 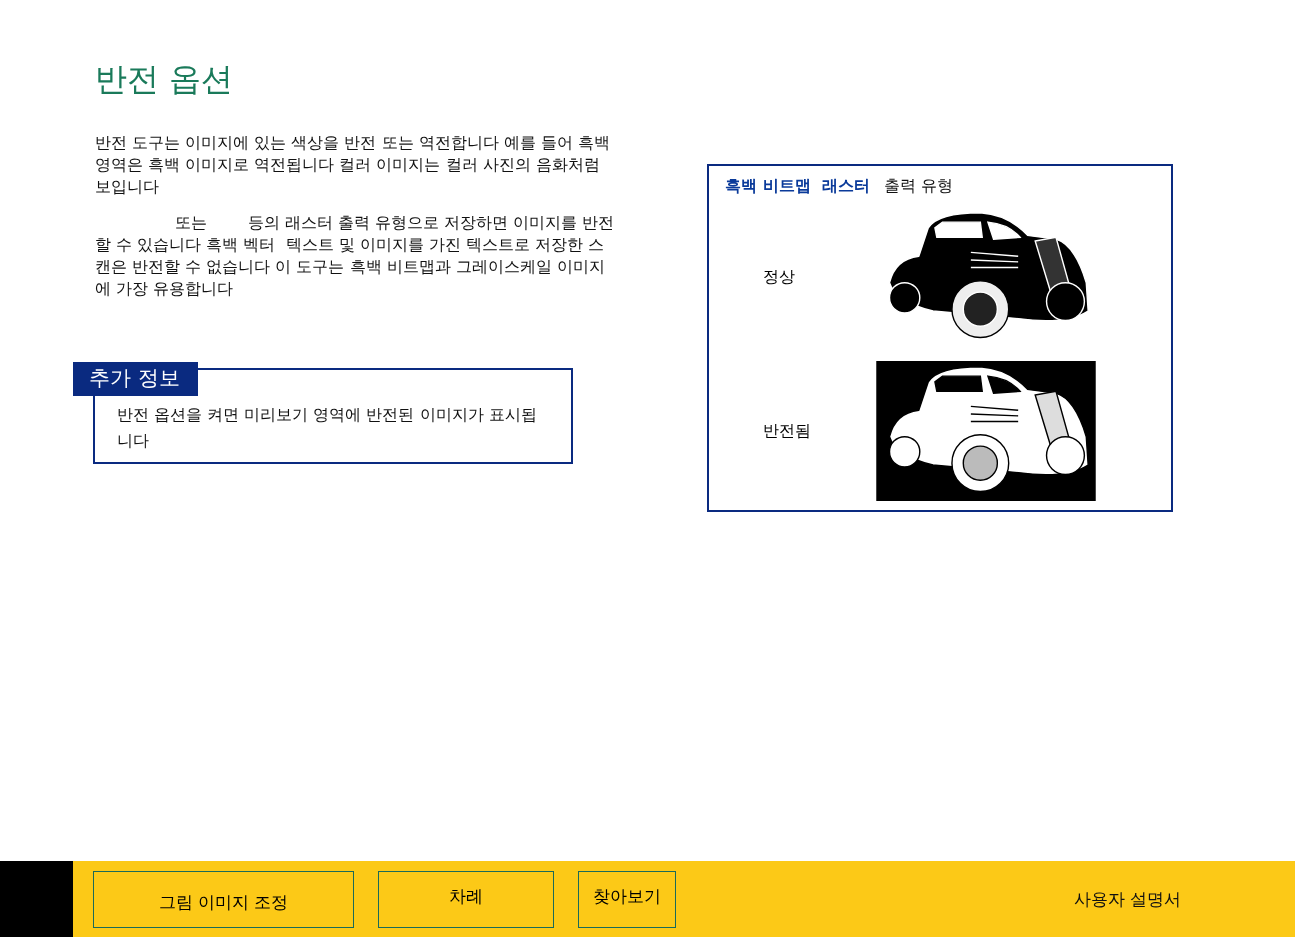 What do you see at coordinates (466, 899) in the screenshot?
I see `nav-button: 차례` at bounding box center [466, 899].